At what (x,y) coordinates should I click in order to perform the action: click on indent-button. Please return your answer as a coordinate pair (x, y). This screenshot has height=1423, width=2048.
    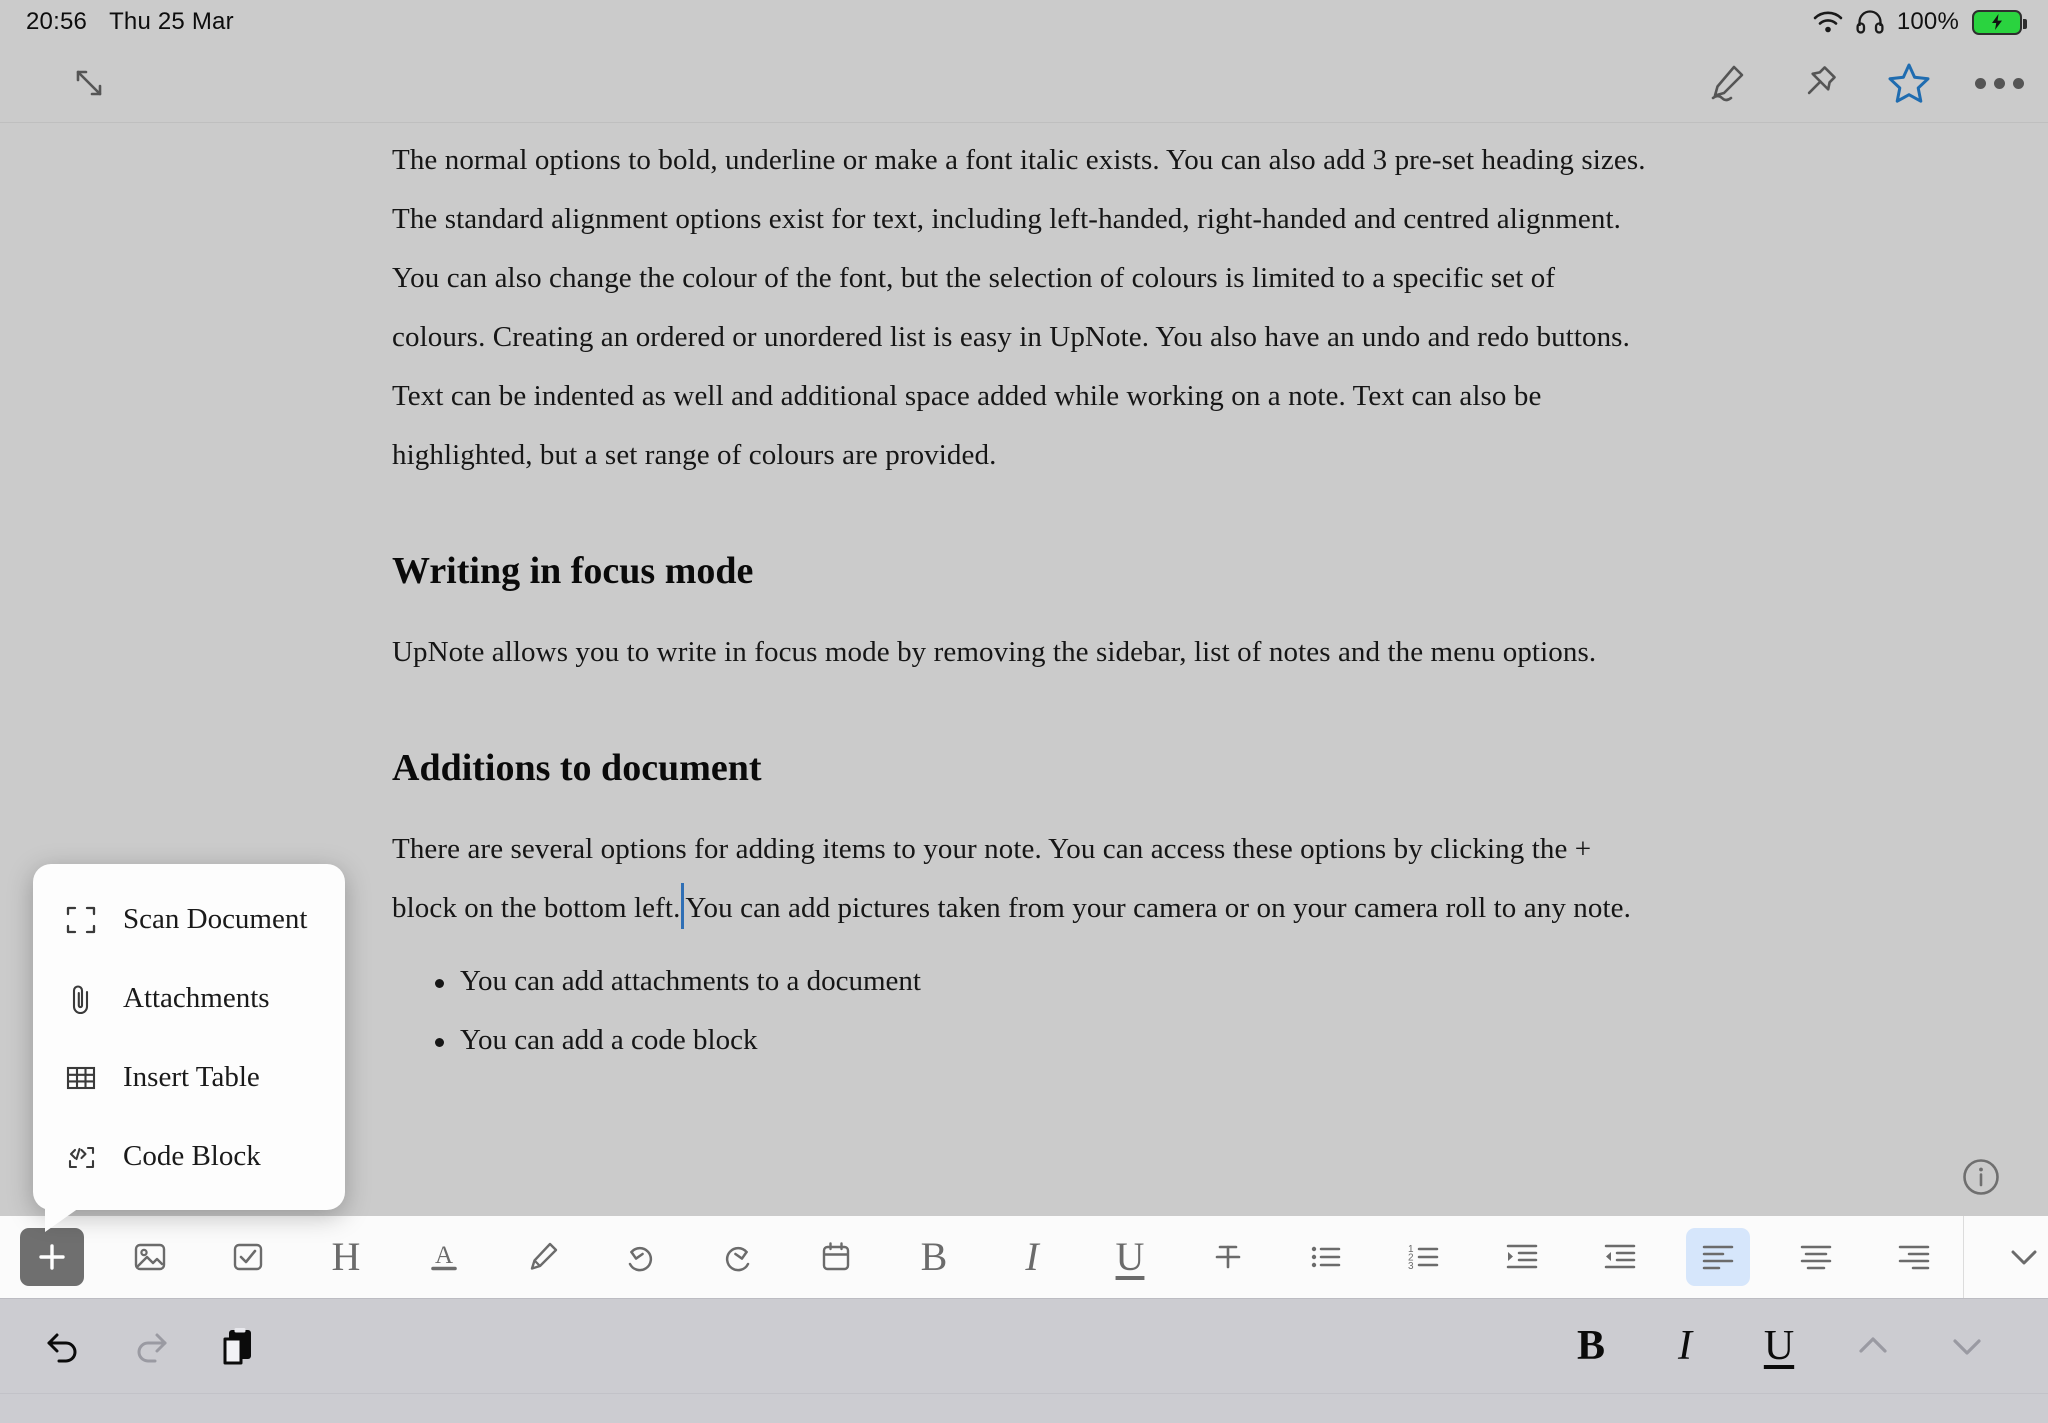
    Looking at the image, I should click on (1522, 1257).